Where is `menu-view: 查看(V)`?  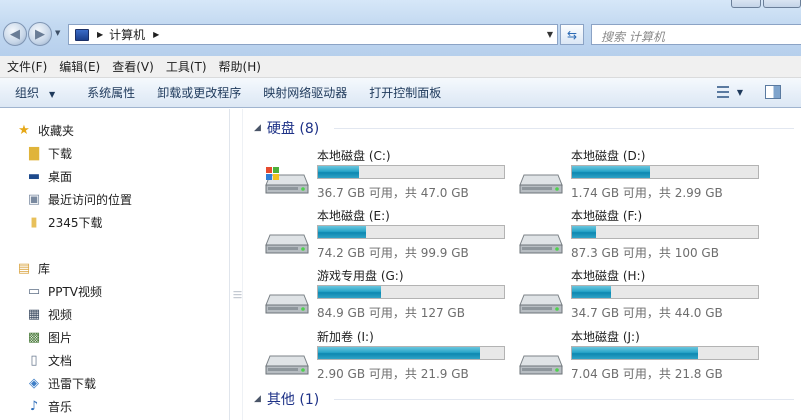
menu-view: 查看(V) is located at coordinates (133, 66).